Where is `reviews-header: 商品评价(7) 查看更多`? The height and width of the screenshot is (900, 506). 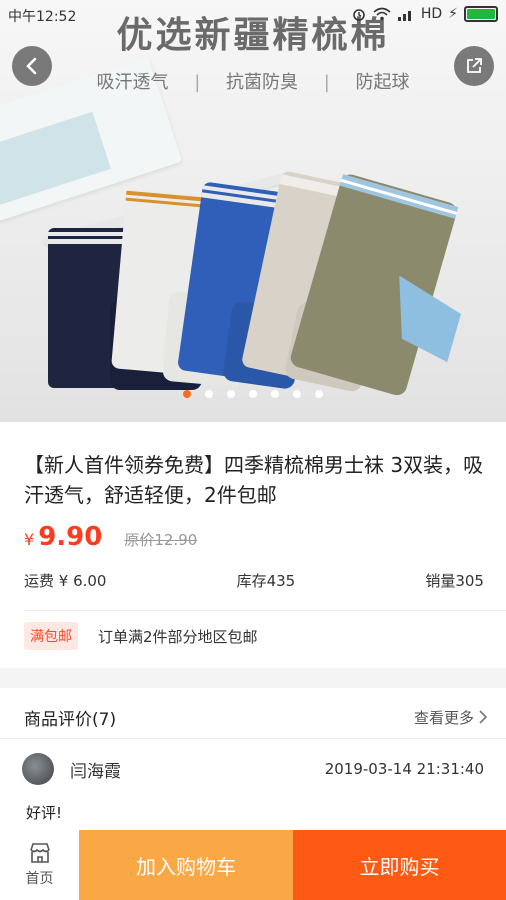
reviews-header: 商品评价(7) 查看更多 is located at coordinates (256, 717).